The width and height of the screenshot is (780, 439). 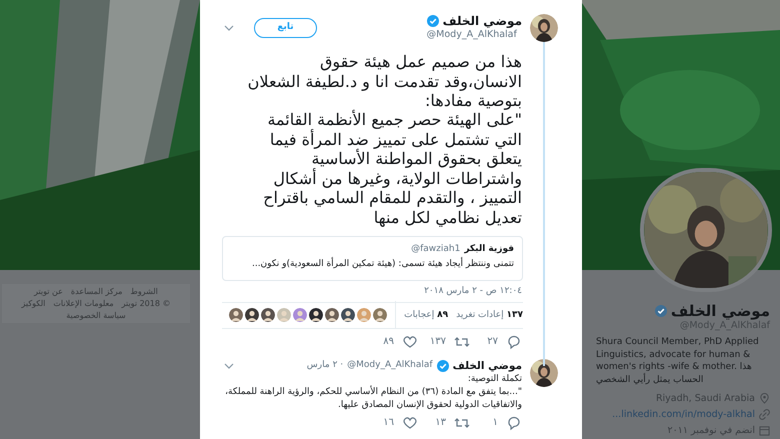 What do you see at coordinates (48, 292) in the screenshot?
I see `footer-link: عن تويتر` at bounding box center [48, 292].